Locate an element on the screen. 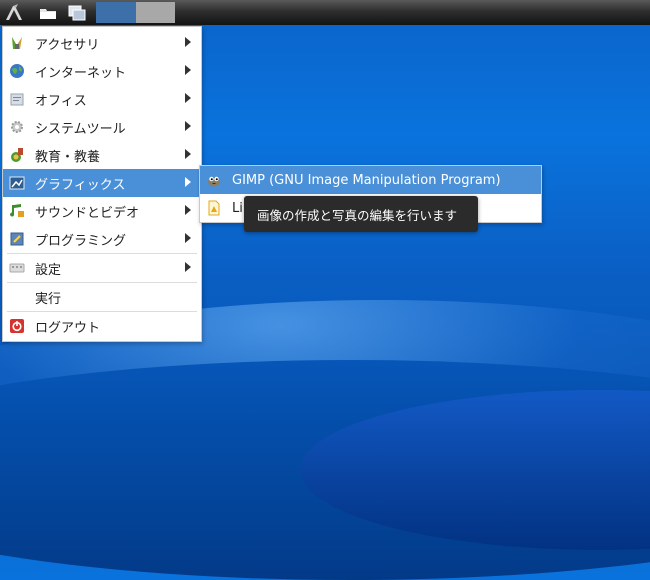 The height and width of the screenshot is (580, 650). menu-item-label: オフィス is located at coordinates (61, 101).